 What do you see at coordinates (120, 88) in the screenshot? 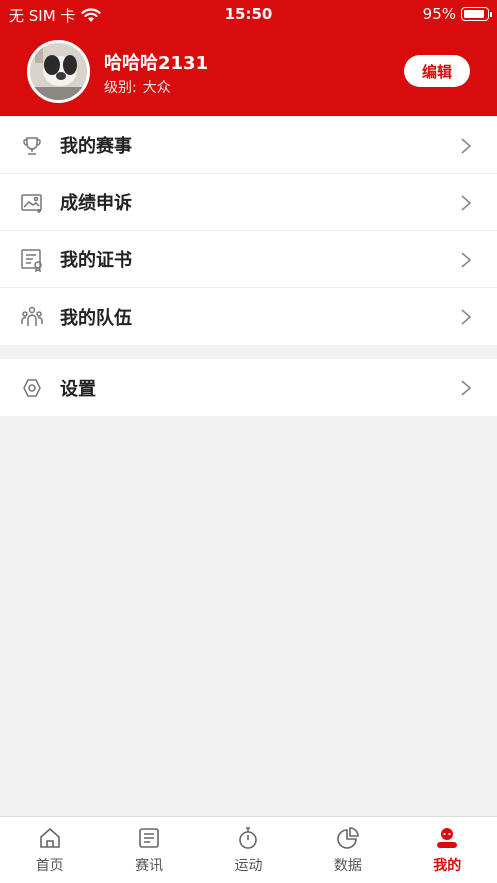
I see `level-label: 级别:` at bounding box center [120, 88].